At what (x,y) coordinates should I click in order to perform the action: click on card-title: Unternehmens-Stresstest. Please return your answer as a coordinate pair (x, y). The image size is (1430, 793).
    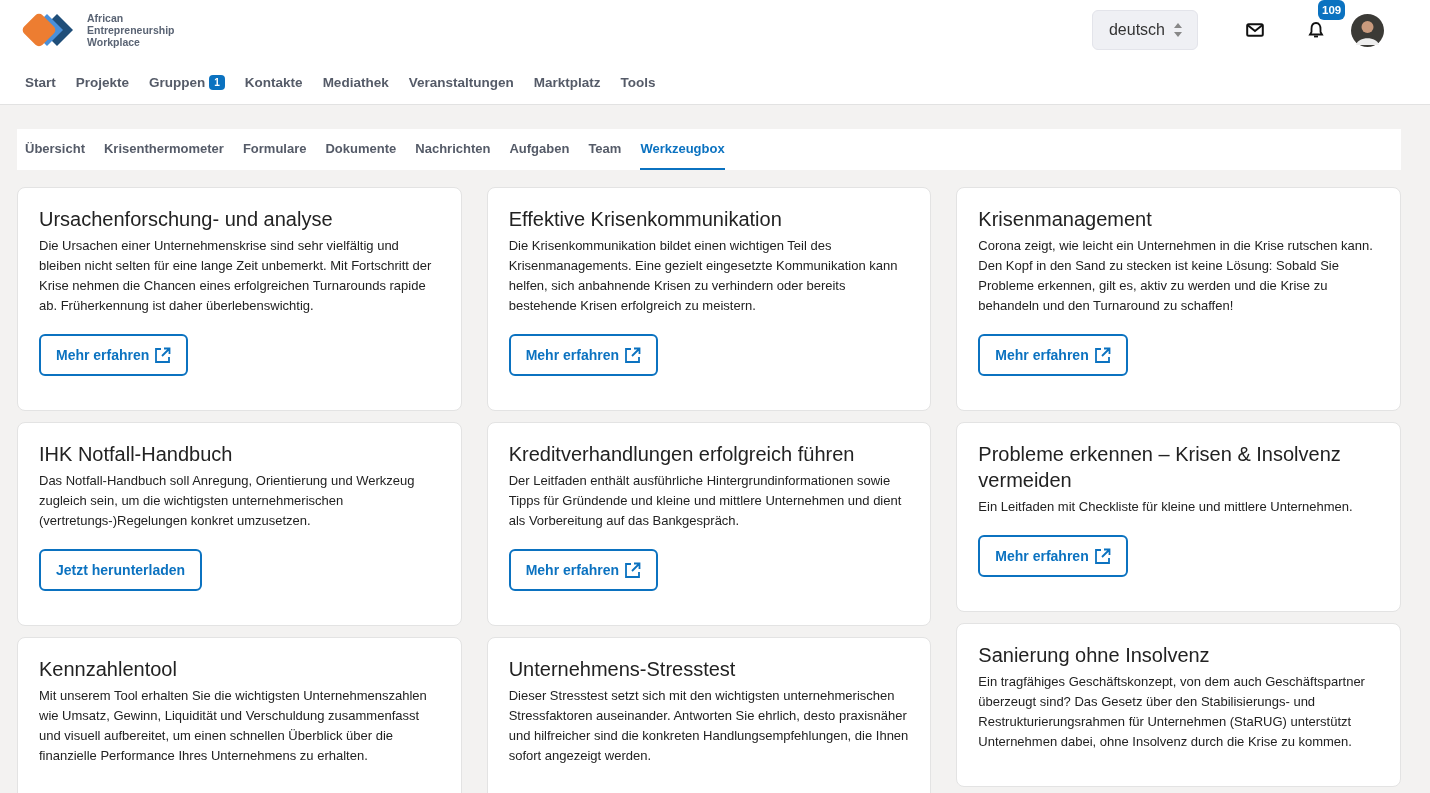
    Looking at the image, I should click on (622, 669).